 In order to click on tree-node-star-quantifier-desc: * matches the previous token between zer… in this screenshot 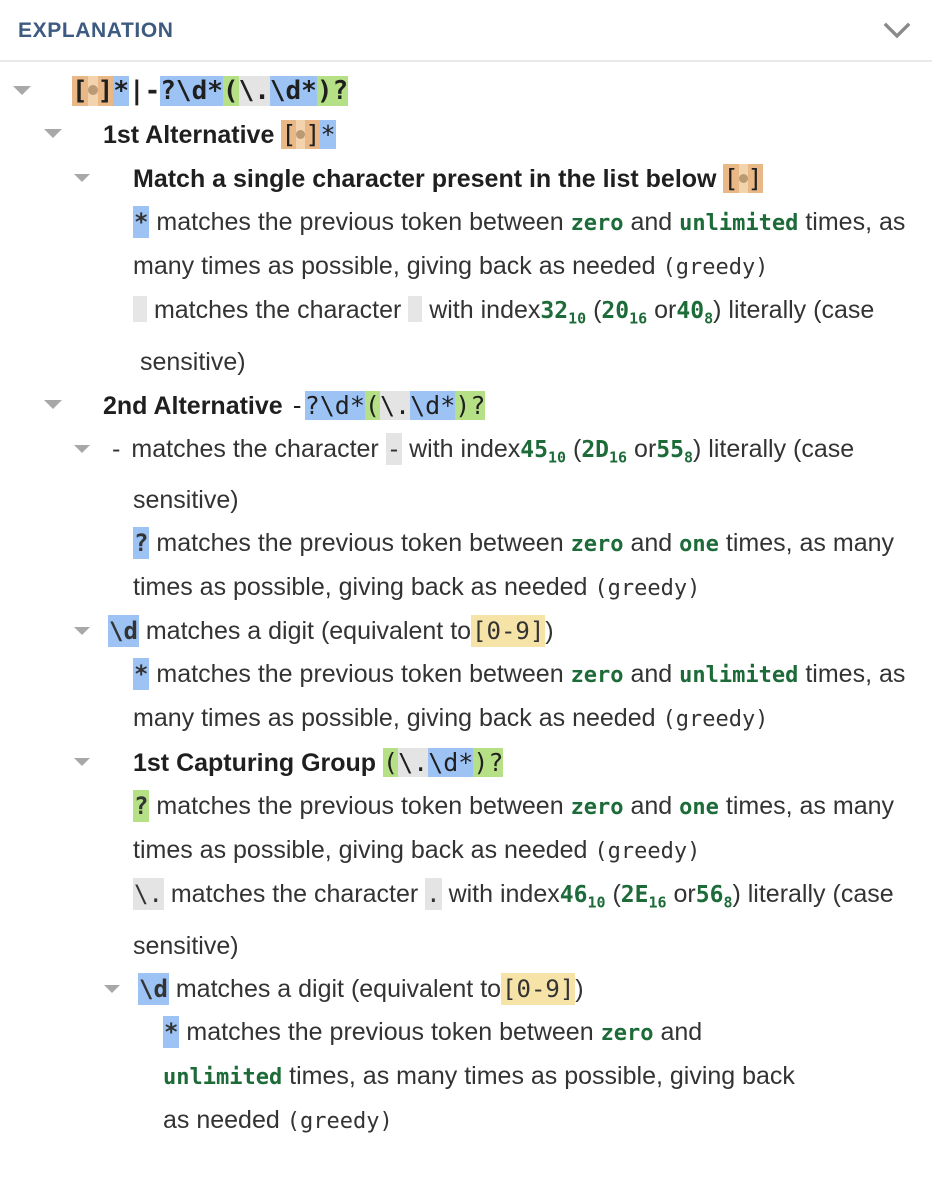, I will do `click(466, 245)`.